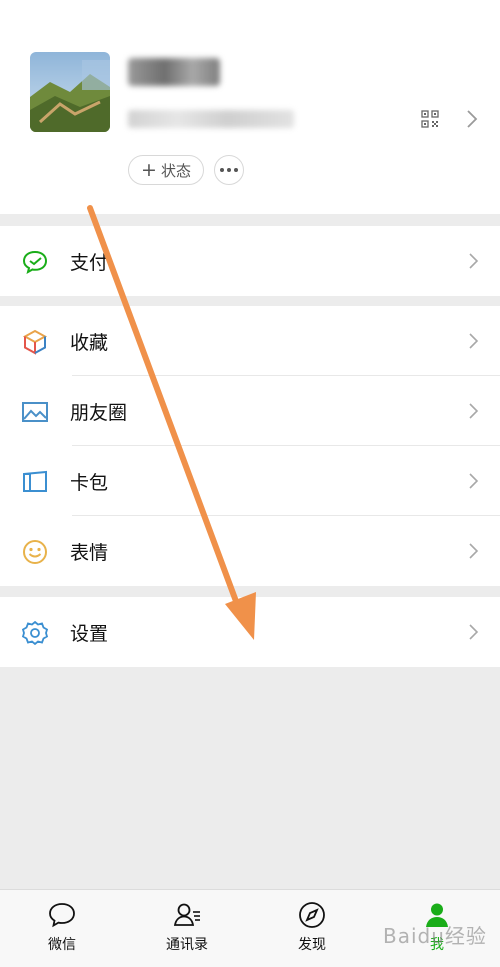 The height and width of the screenshot is (967, 500). What do you see at coordinates (89, 483) in the screenshot?
I see `menu-label-cards: 卡包` at bounding box center [89, 483].